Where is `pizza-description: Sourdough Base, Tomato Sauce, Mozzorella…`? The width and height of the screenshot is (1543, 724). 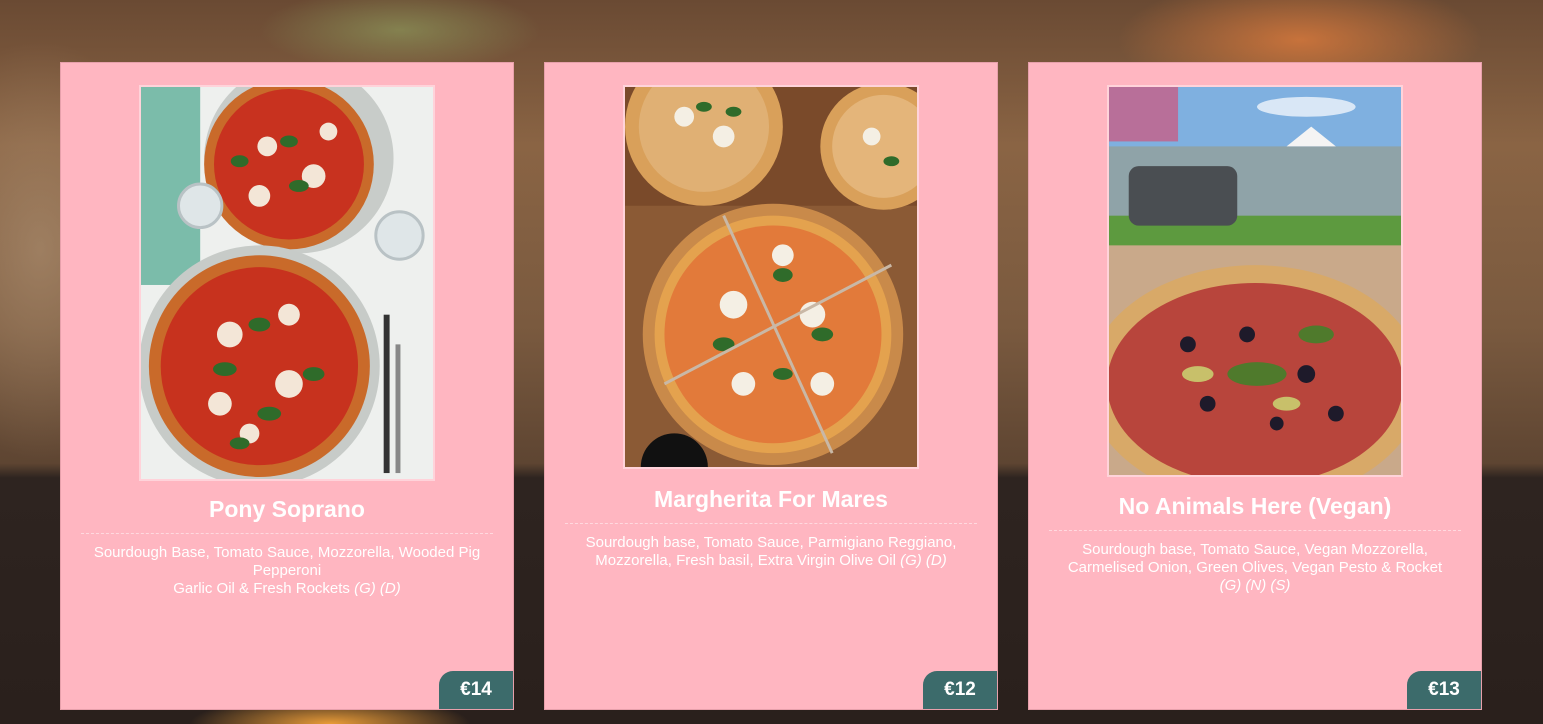
pizza-description: Sourdough Base, Tomato Sauce, Mozzorella… is located at coordinates (287, 571).